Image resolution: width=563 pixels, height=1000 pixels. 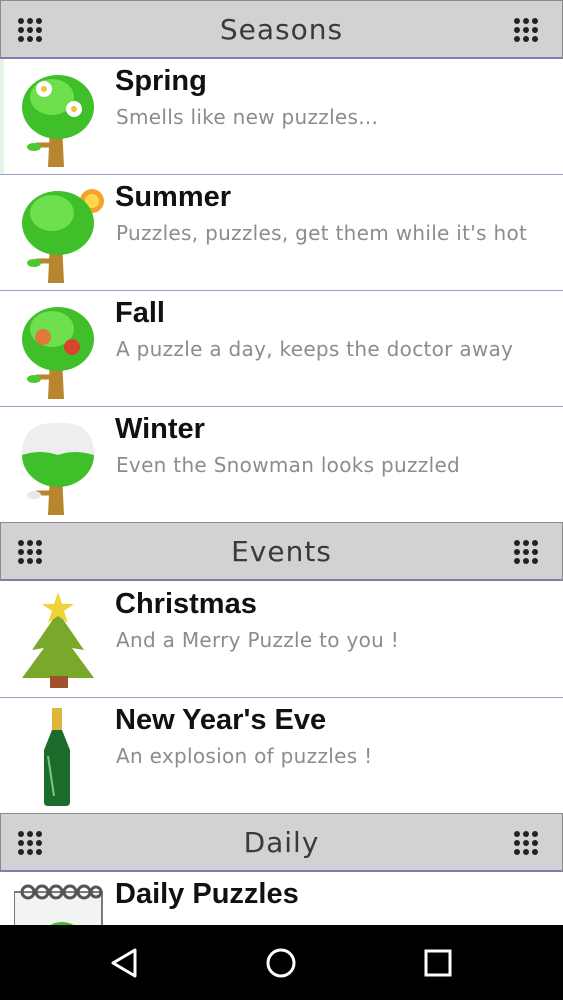 I want to click on item-subtitle: An explosion of puzzles !, so click(x=244, y=756).